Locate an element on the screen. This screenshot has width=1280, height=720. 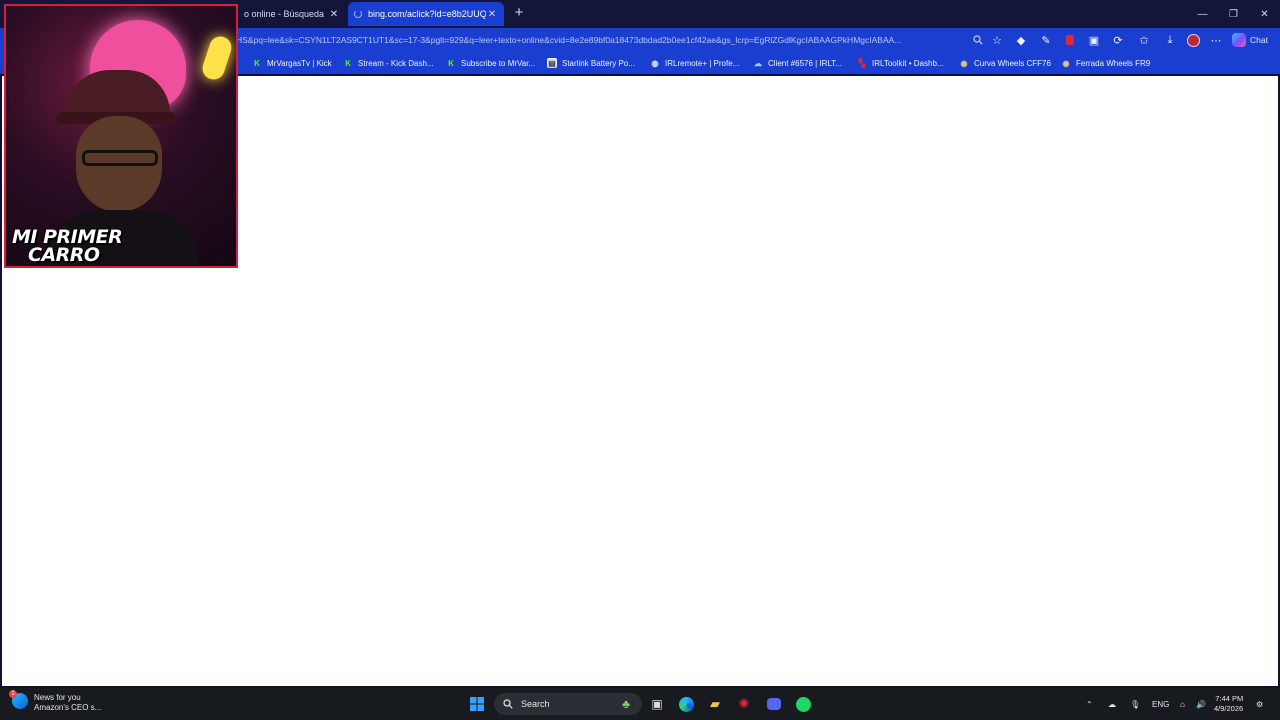
obs-app-icon: ✺ is located at coordinates (744, 704).